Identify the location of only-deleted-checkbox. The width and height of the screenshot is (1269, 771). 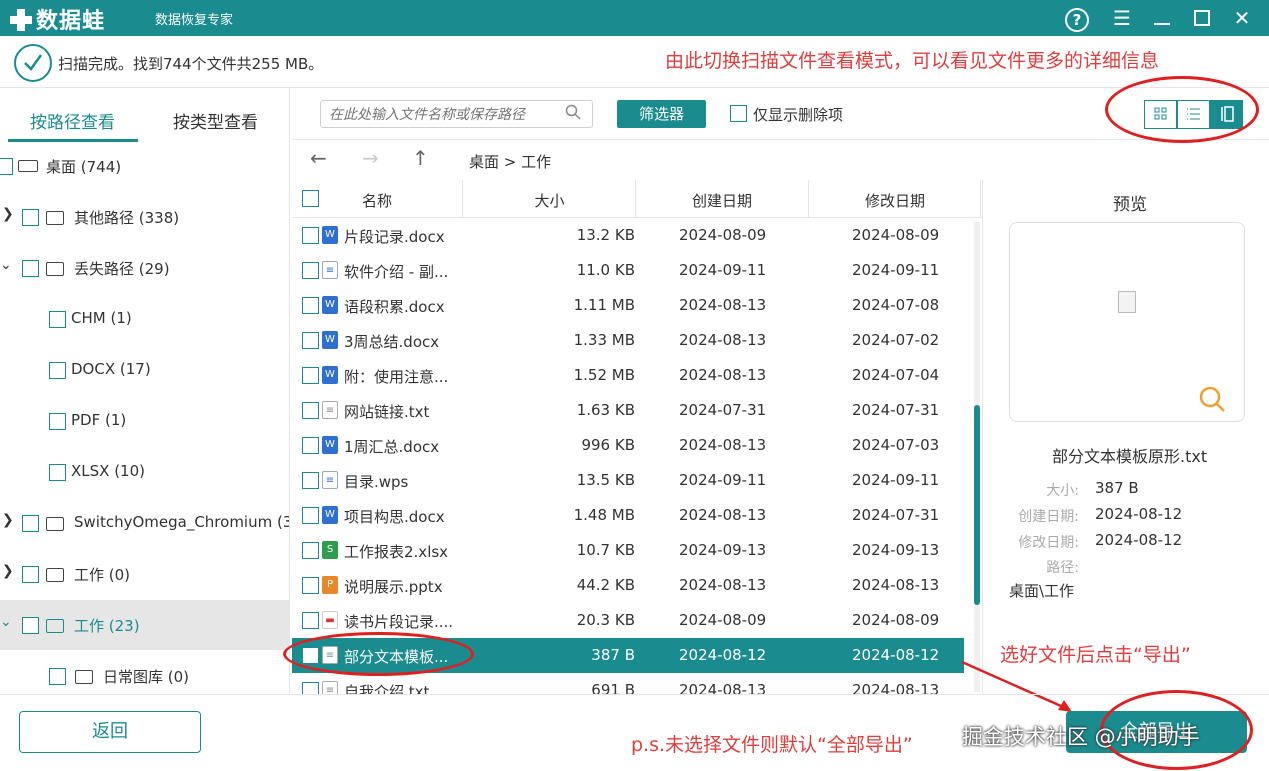
(738, 113).